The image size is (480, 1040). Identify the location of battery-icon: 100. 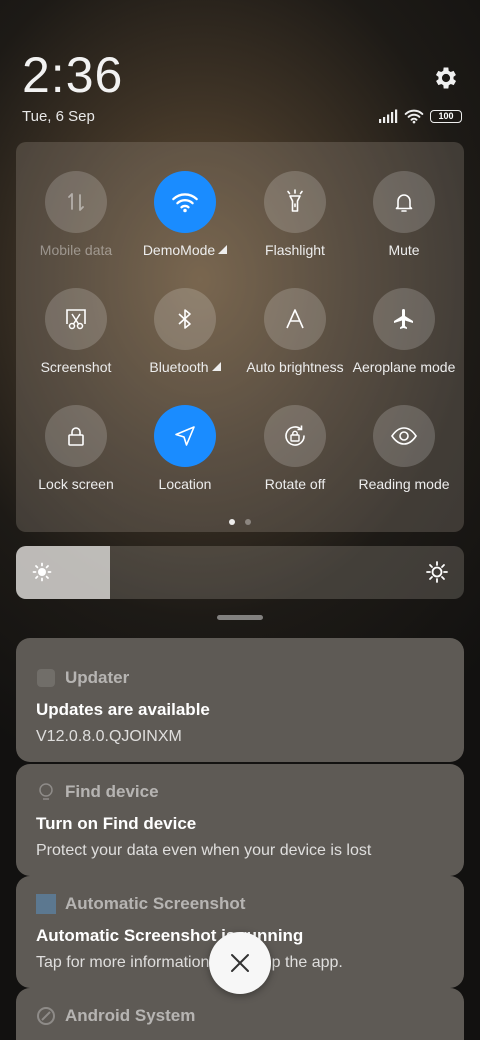
(446, 116).